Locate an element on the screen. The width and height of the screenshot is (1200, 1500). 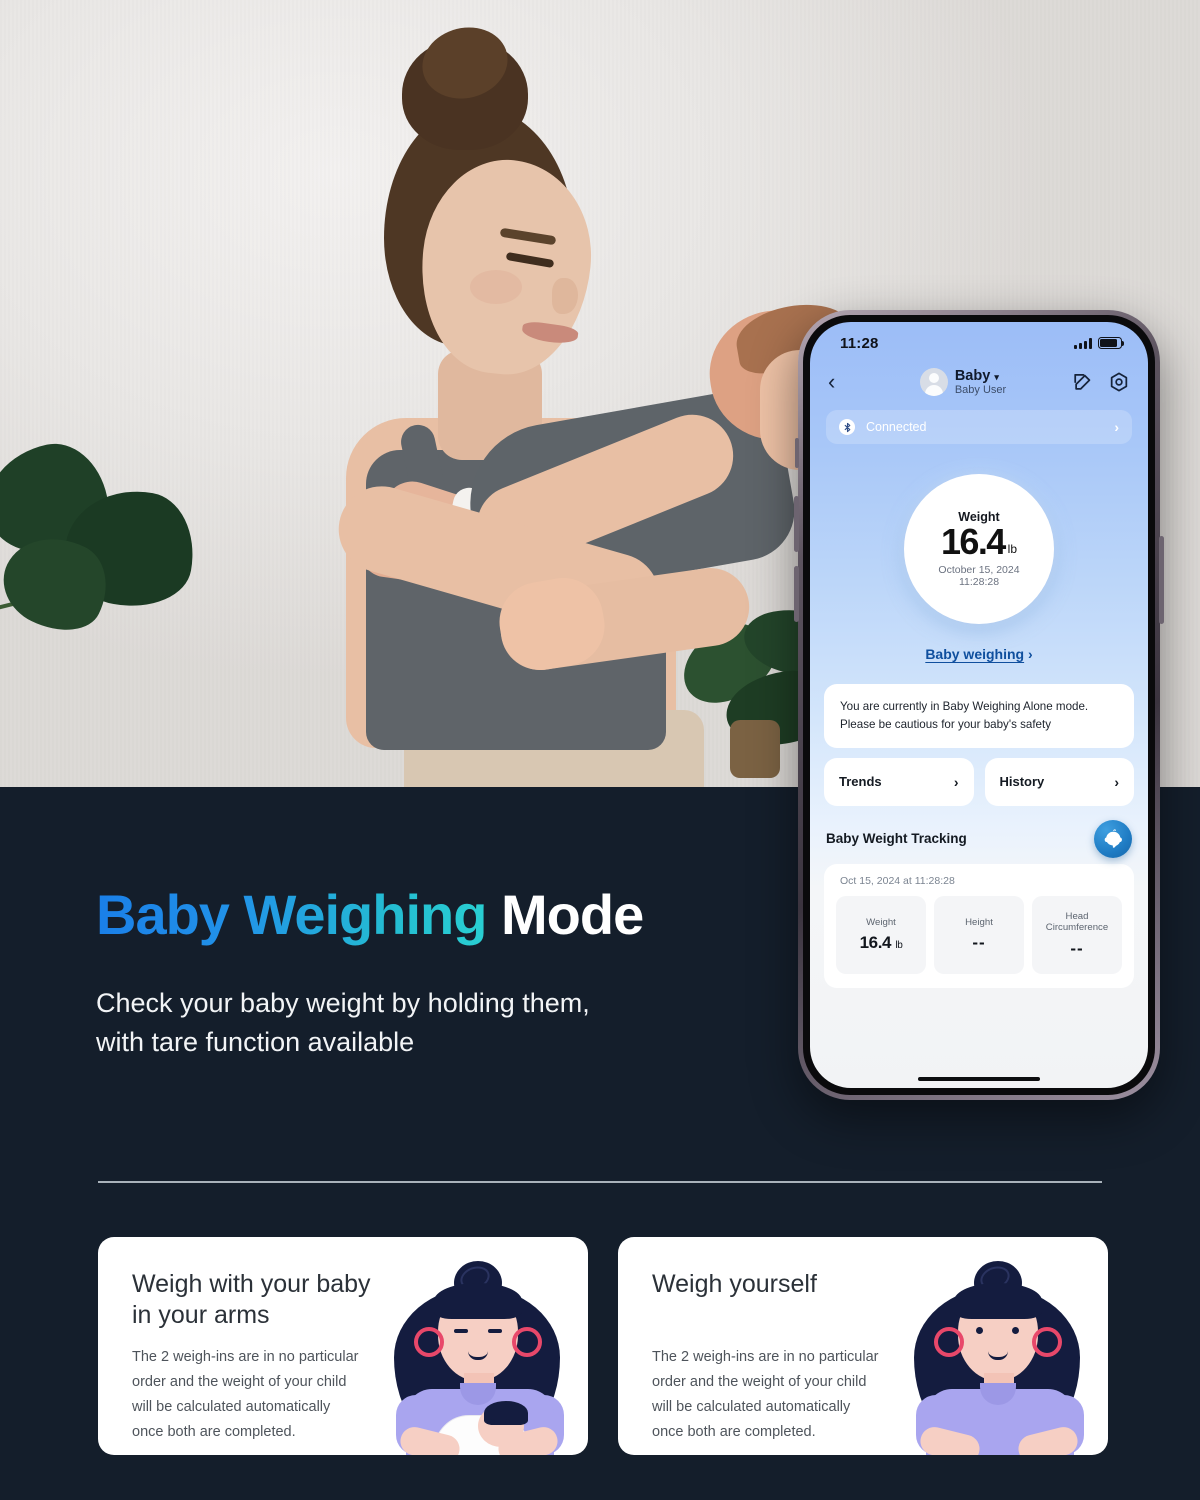
dial-weight-unit: lb is located at coordinates (1012, 549).